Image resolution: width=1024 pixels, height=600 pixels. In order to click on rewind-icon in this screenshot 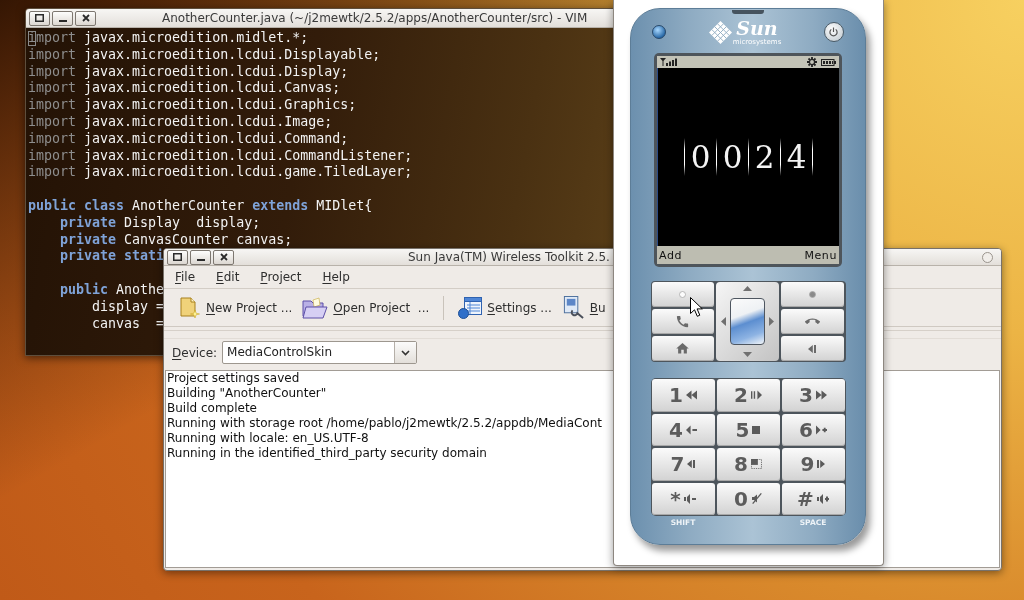, I will do `click(691, 395)`.